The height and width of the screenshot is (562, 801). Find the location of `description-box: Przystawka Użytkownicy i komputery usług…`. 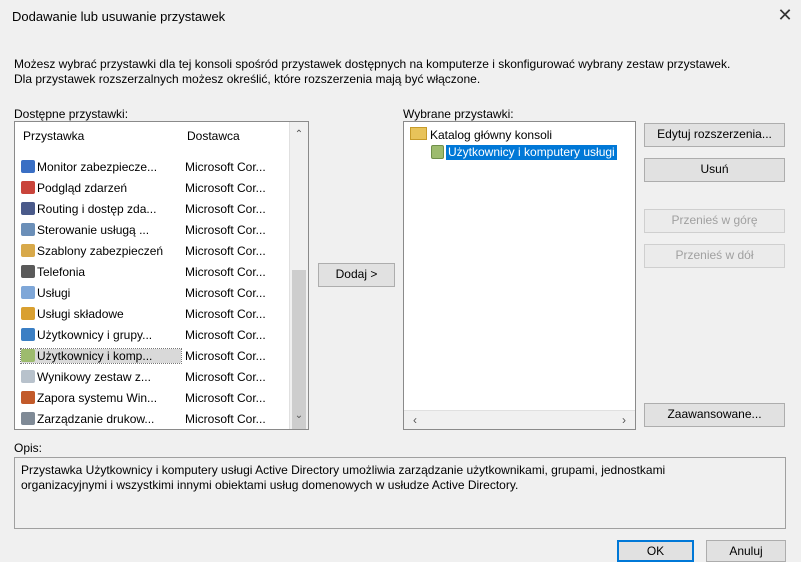

description-box: Przystawka Użytkownicy i komputery usług… is located at coordinates (400, 493).